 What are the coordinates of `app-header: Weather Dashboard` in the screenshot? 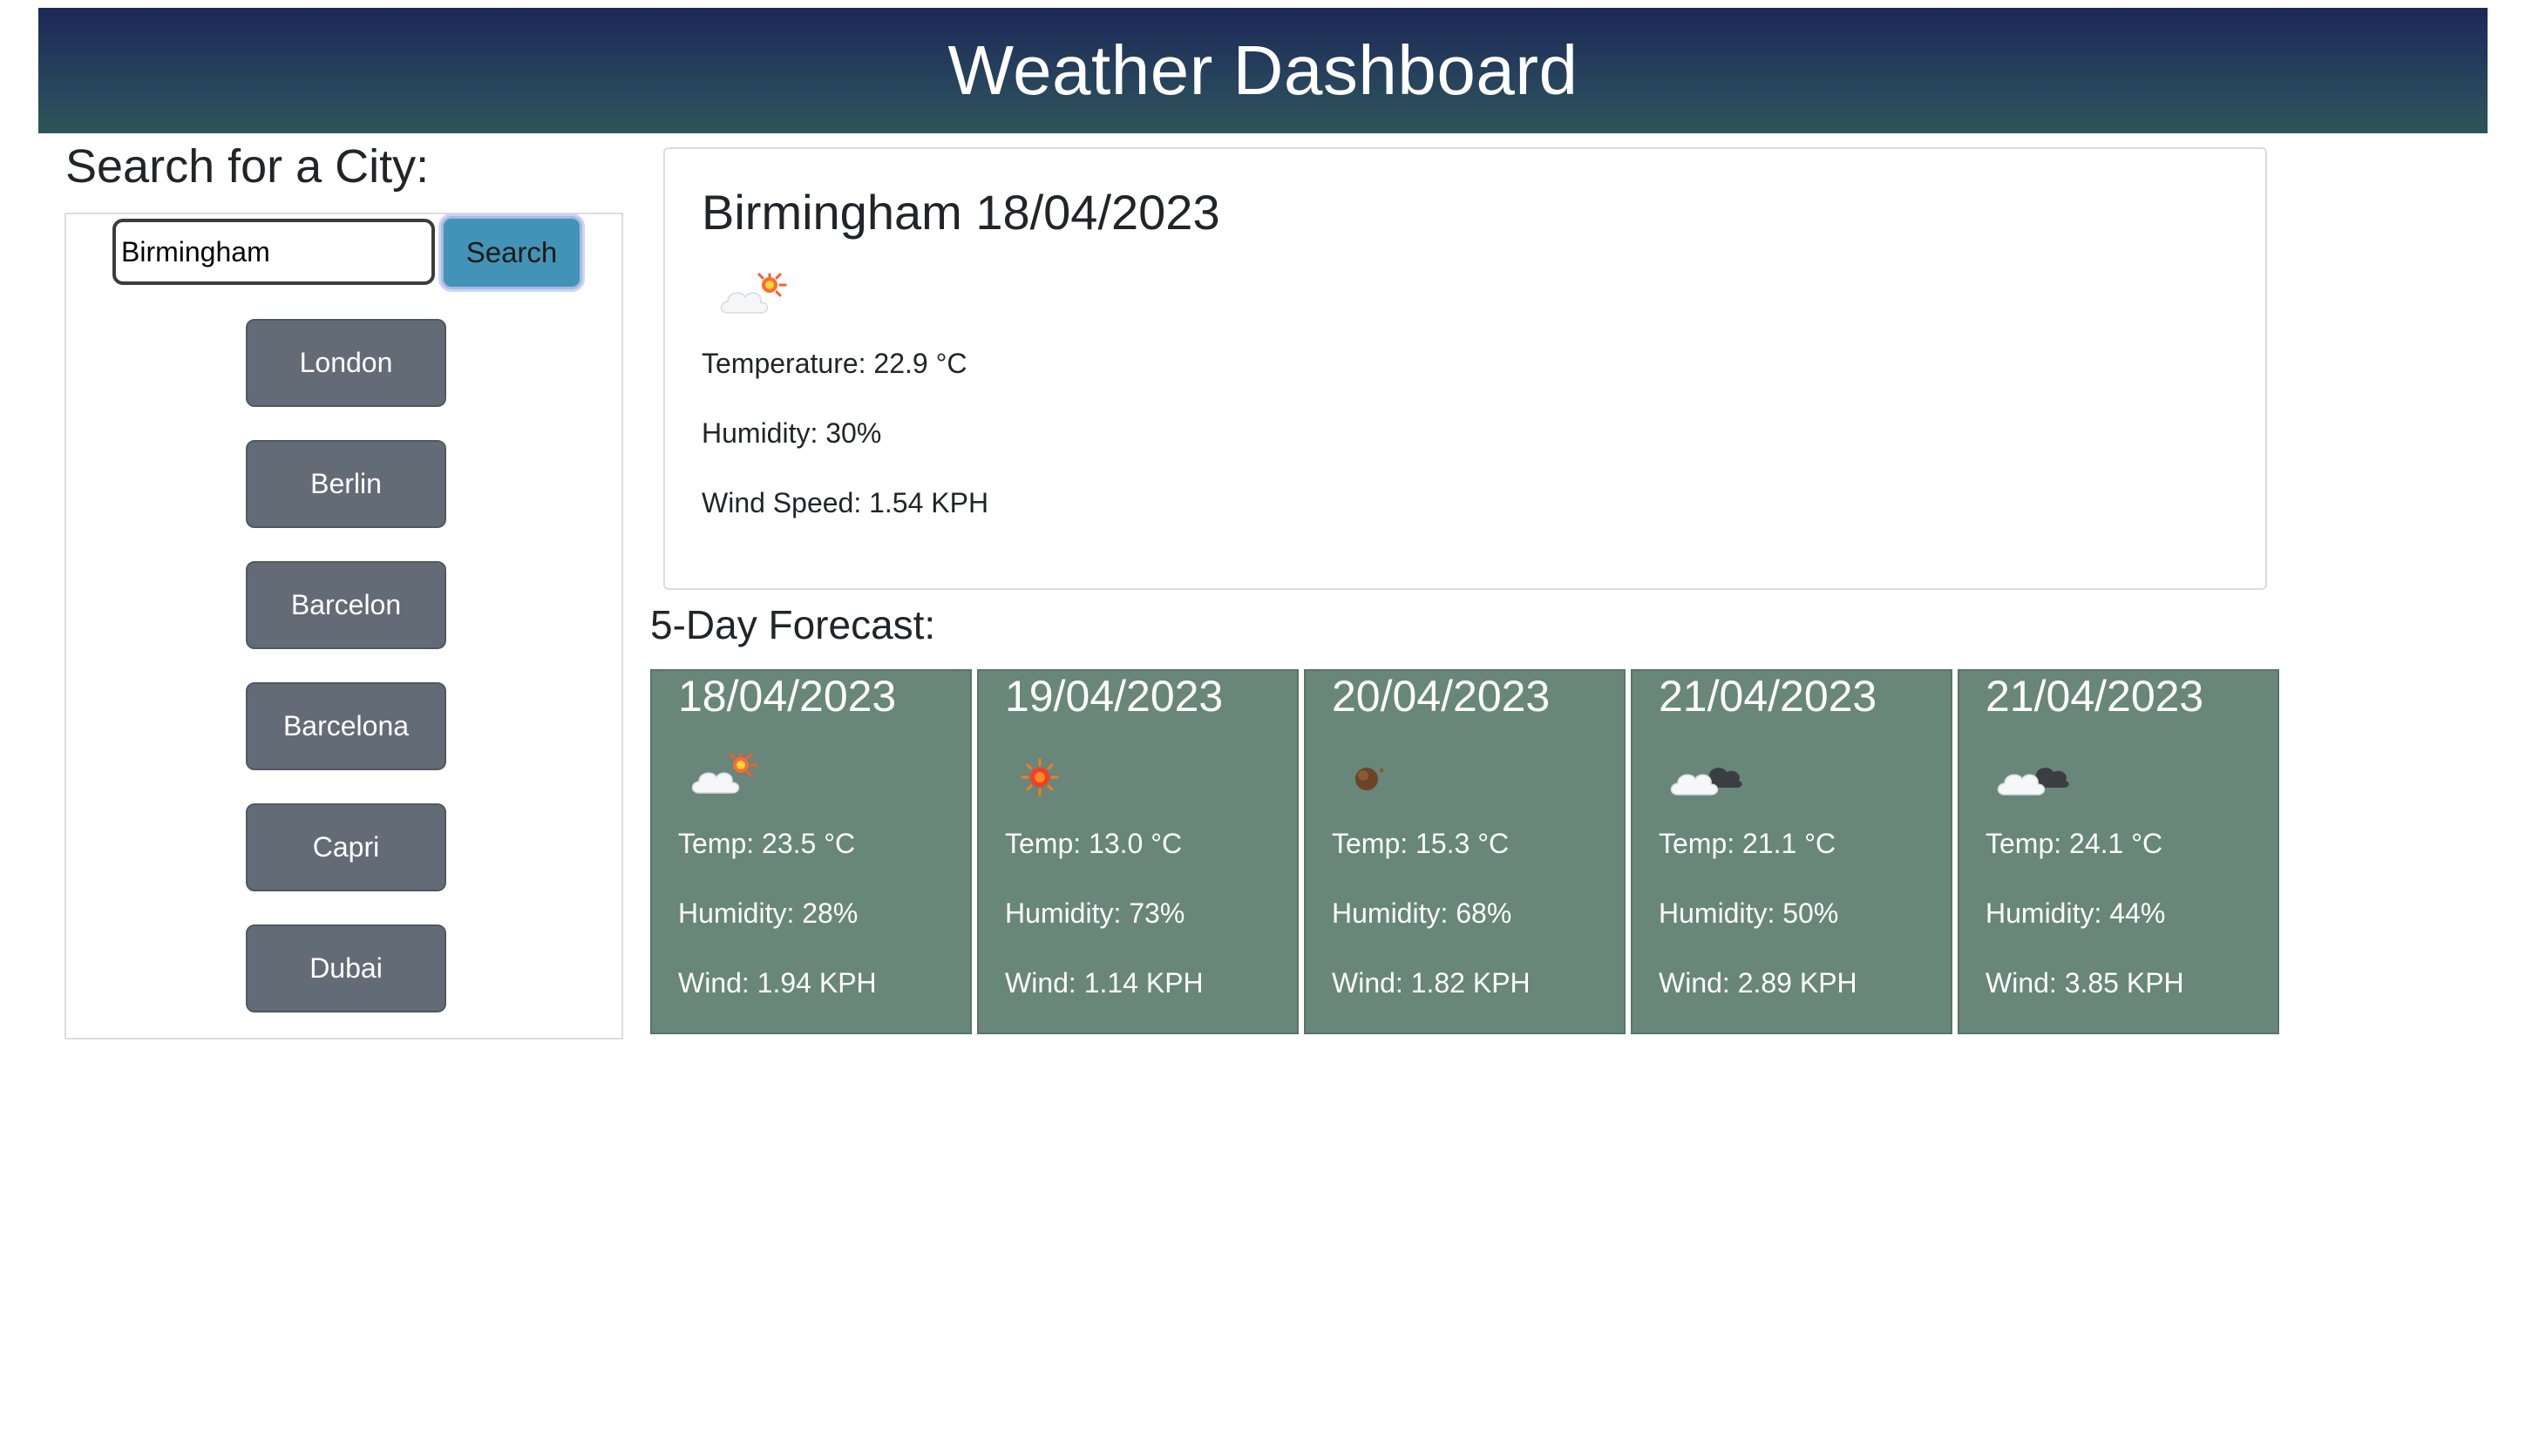 It's located at (1263, 70).